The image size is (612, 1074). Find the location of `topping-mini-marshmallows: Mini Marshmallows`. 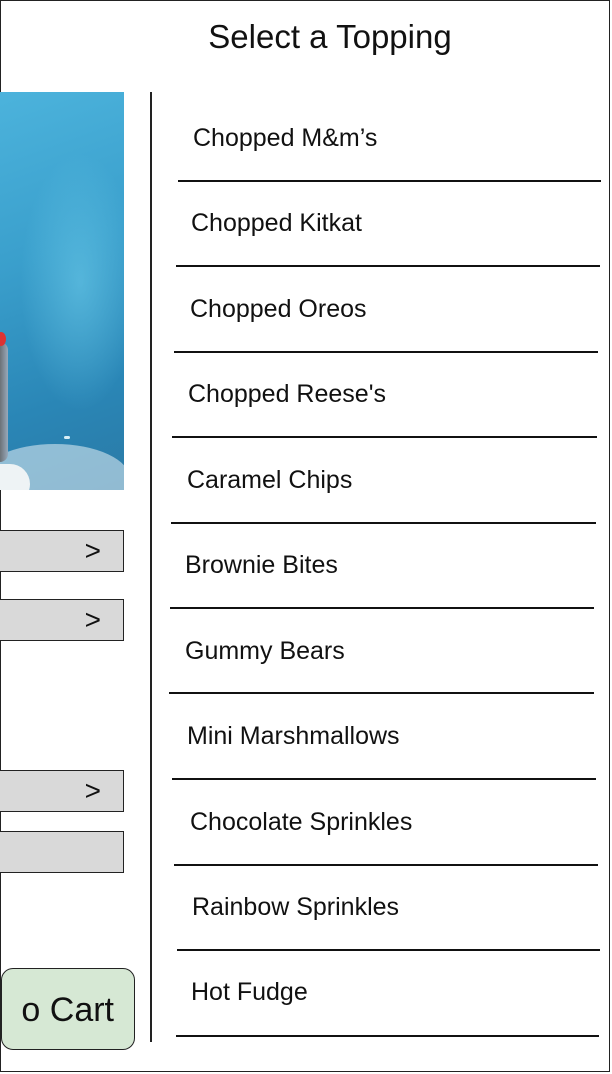

topping-mini-marshmallows: Mini Marshmallows is located at coordinates (293, 736).